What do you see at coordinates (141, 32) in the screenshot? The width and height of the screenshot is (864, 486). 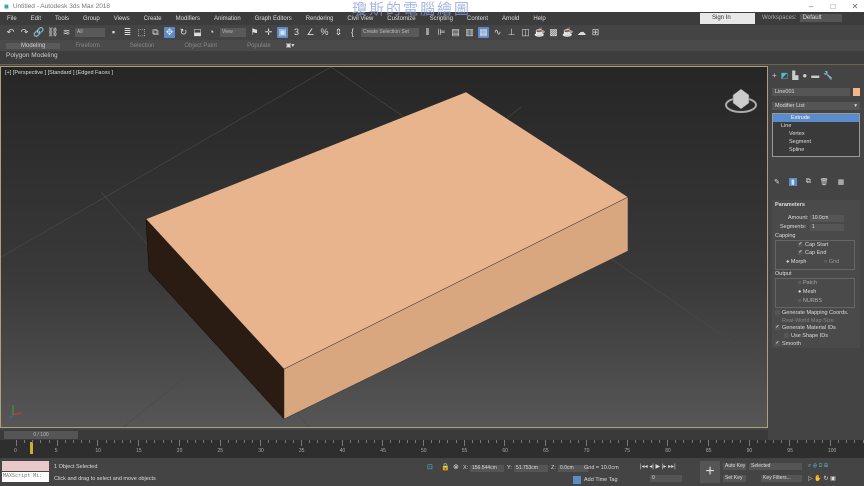 I see `rect-selection-icon: ⬚` at bounding box center [141, 32].